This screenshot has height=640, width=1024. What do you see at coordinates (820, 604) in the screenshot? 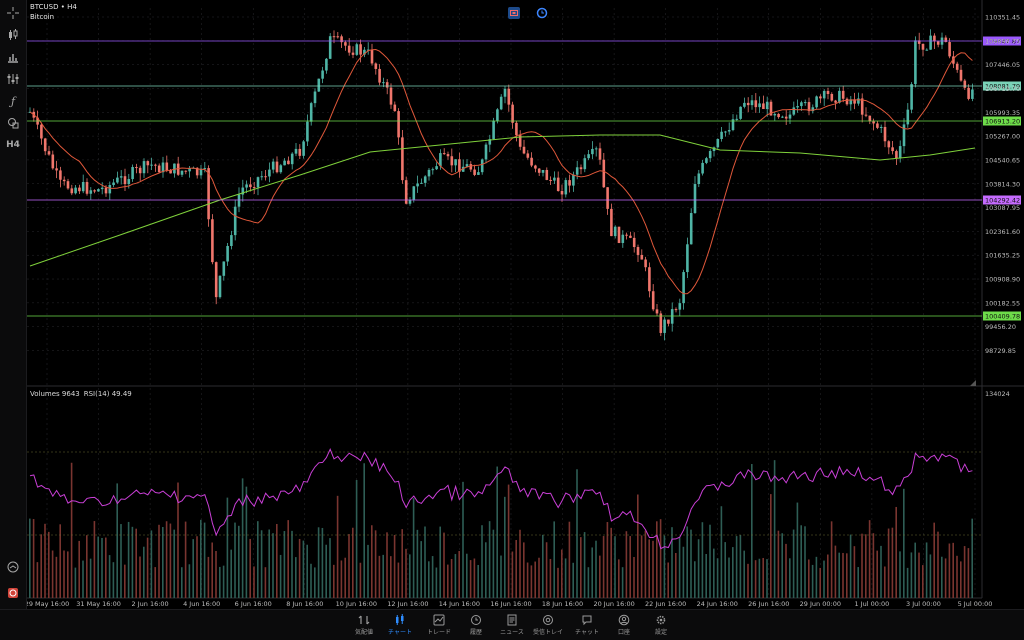
I see `time-axis-label: 29 Jun 00:00` at bounding box center [820, 604].